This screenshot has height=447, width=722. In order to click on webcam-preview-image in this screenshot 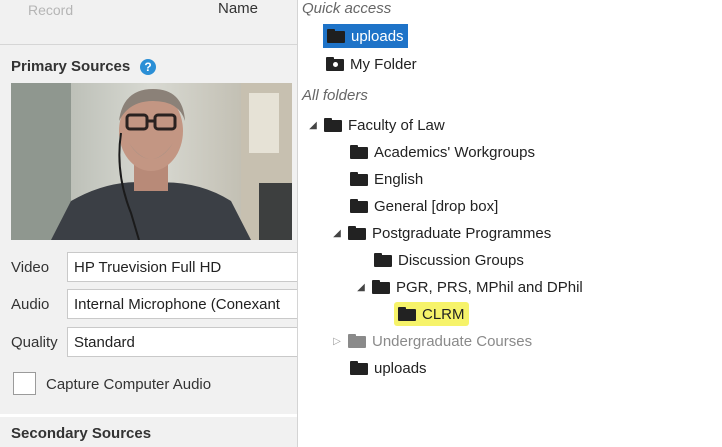, I will do `click(151, 161)`.